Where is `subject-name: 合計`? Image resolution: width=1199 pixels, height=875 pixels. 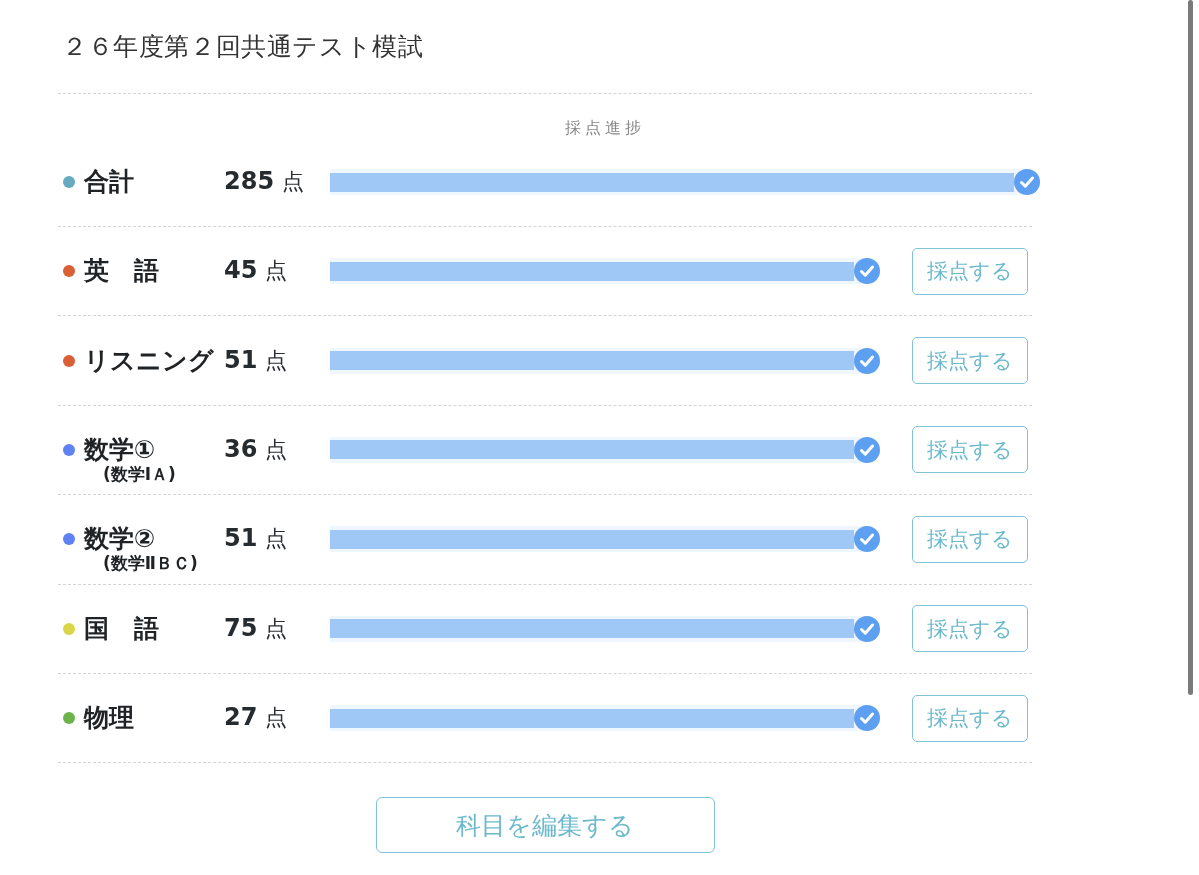
subject-name: 合計 is located at coordinates (109, 182).